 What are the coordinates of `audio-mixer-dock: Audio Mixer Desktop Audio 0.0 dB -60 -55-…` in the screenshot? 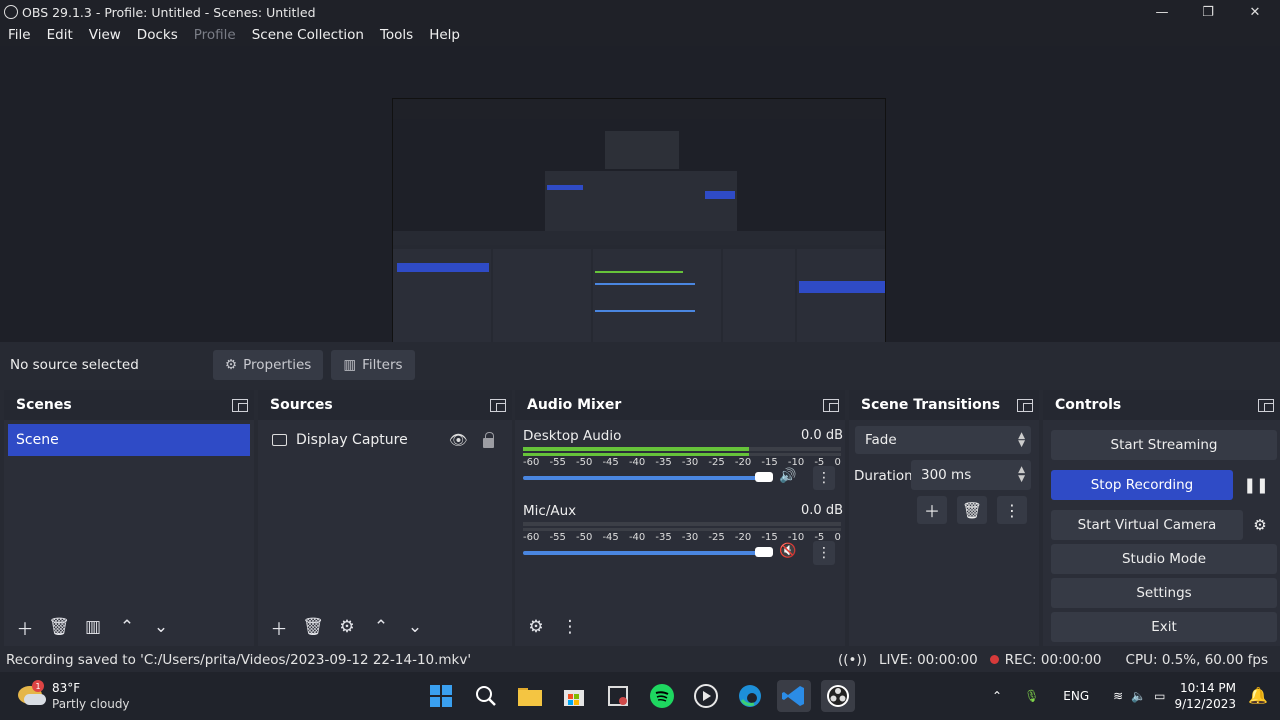 It's located at (680, 518).